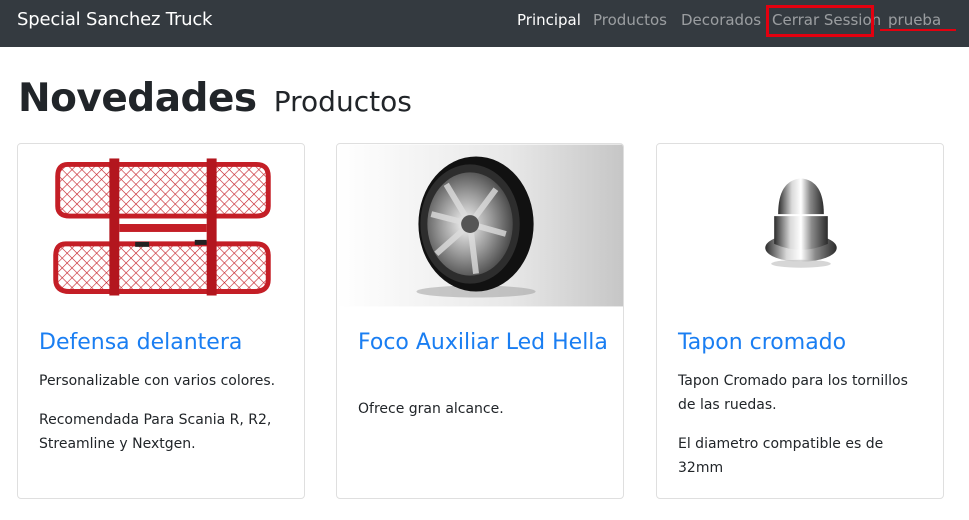 The image size is (969, 520). I want to click on card-title: Defensa delantera, so click(164, 343).